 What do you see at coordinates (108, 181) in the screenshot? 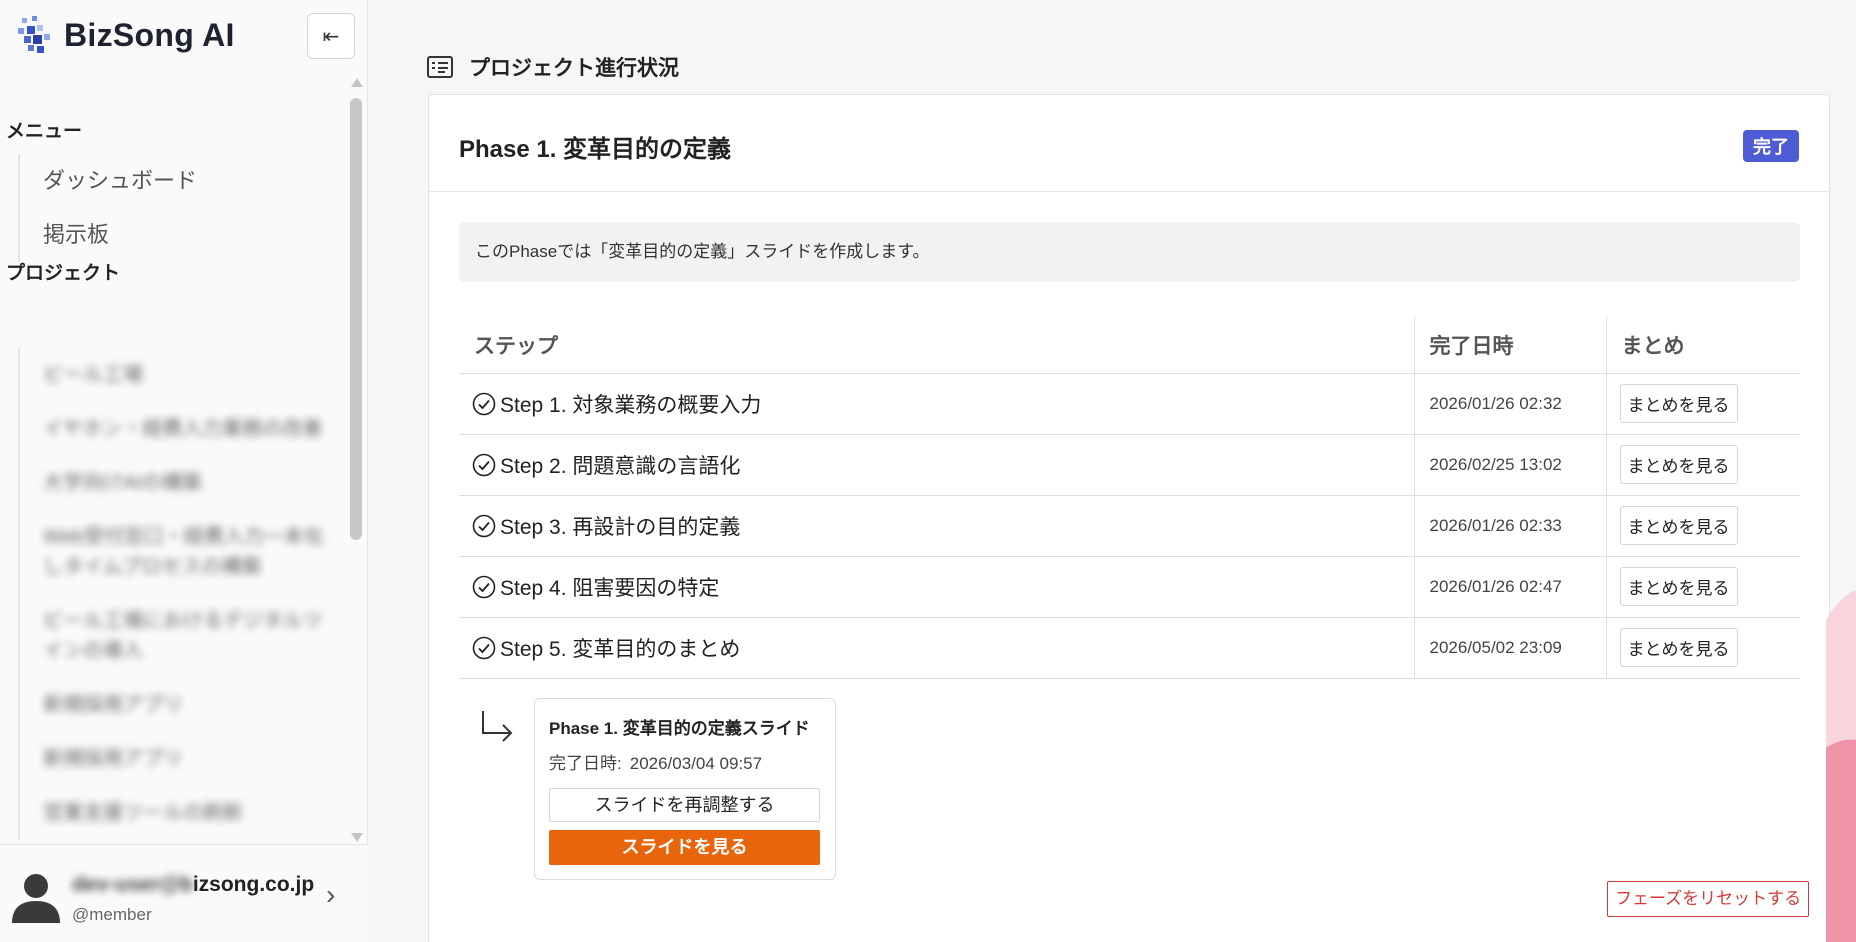
I see `sidebar-item-dashboard: ダッシュボード` at bounding box center [108, 181].